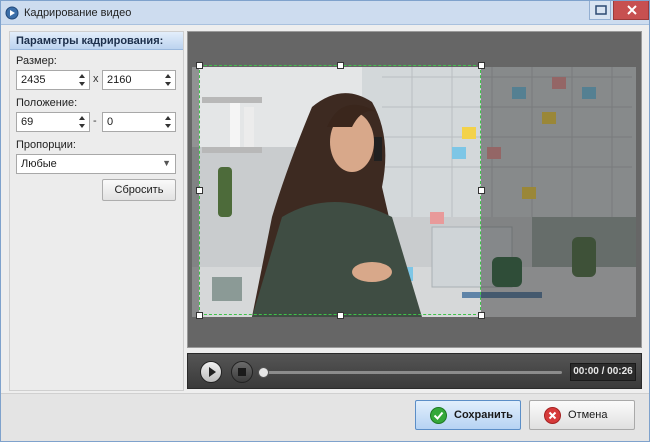 The width and height of the screenshot is (650, 442). Describe the element at coordinates (438, 415) in the screenshot. I see `checkmark-icon` at that location.